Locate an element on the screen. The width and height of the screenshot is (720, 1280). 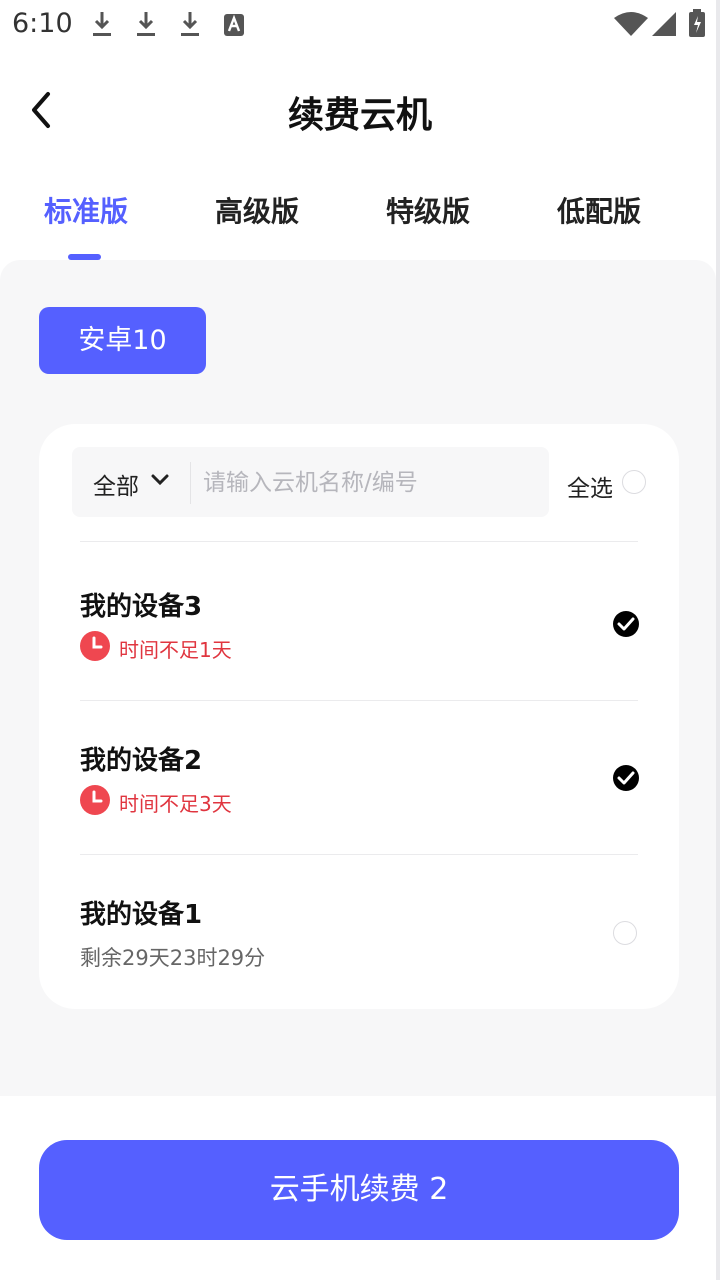
status-time: 6:10 is located at coordinates (42, 23).